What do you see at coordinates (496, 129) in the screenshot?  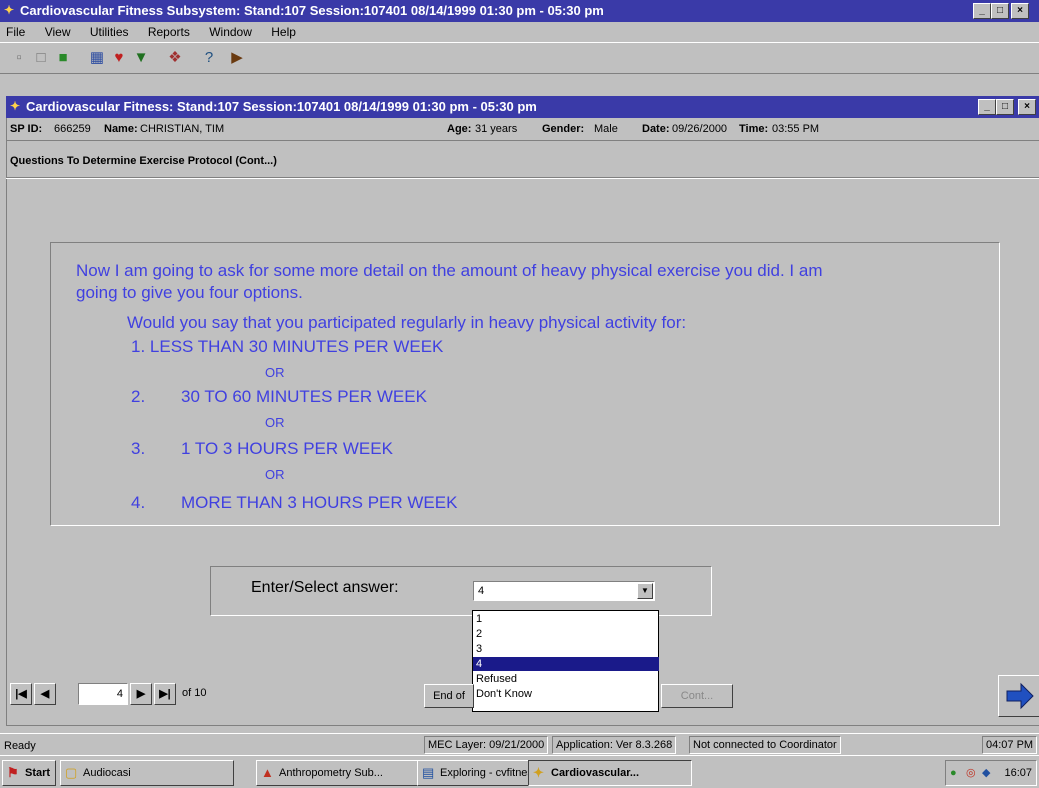 I see `participant-age: 31 years` at bounding box center [496, 129].